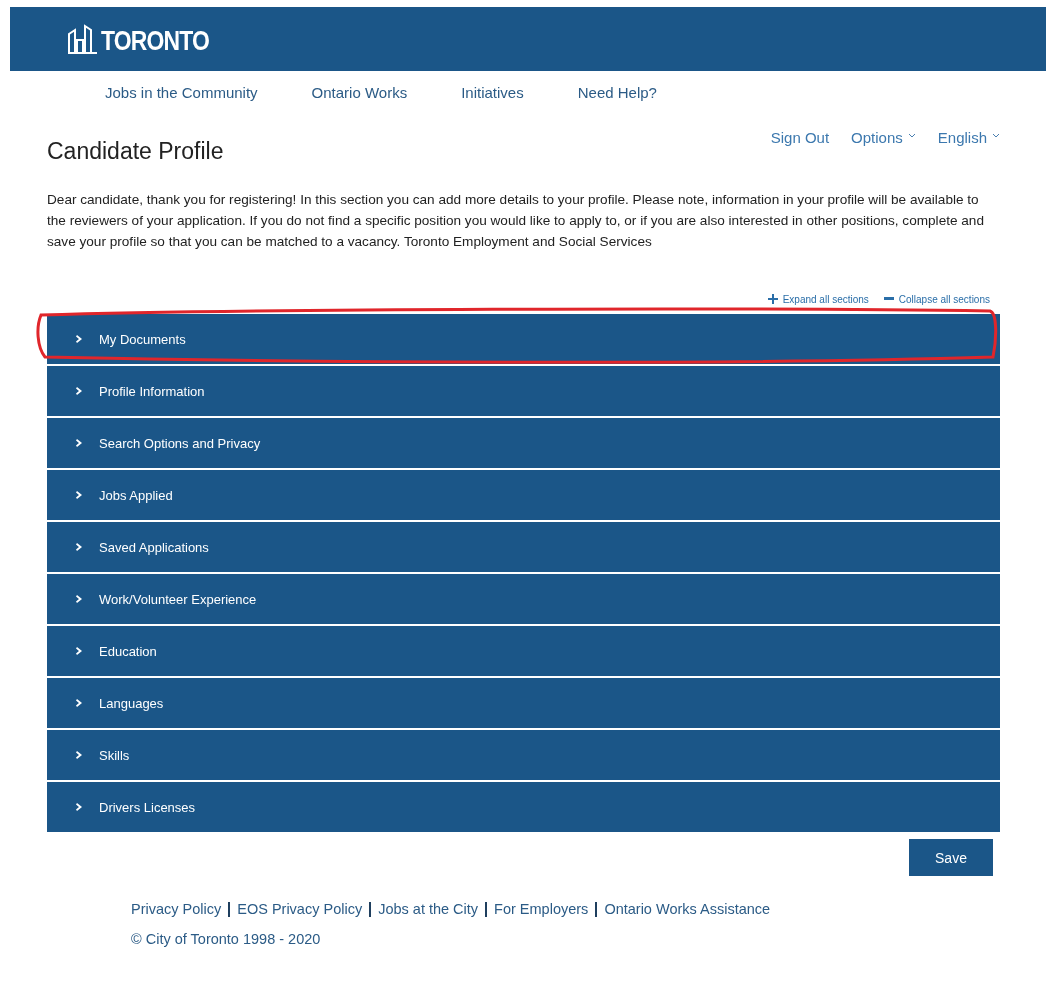  I want to click on menu-link: Sign Out, so click(800, 137).